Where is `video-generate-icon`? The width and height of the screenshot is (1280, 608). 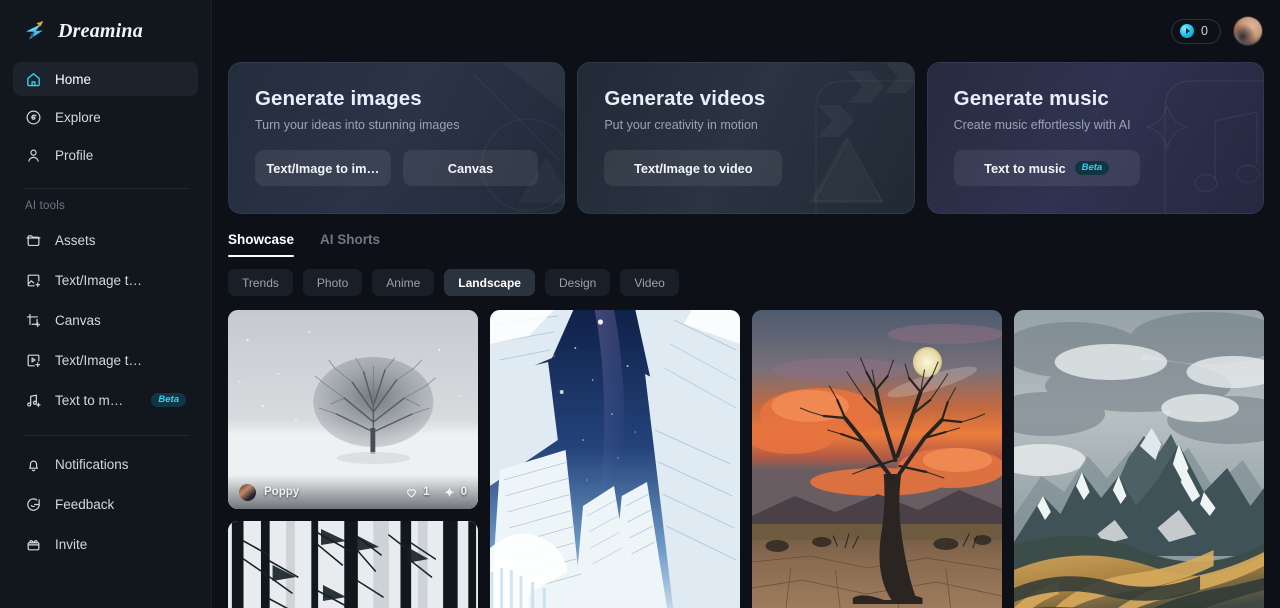 video-generate-icon is located at coordinates (33, 360).